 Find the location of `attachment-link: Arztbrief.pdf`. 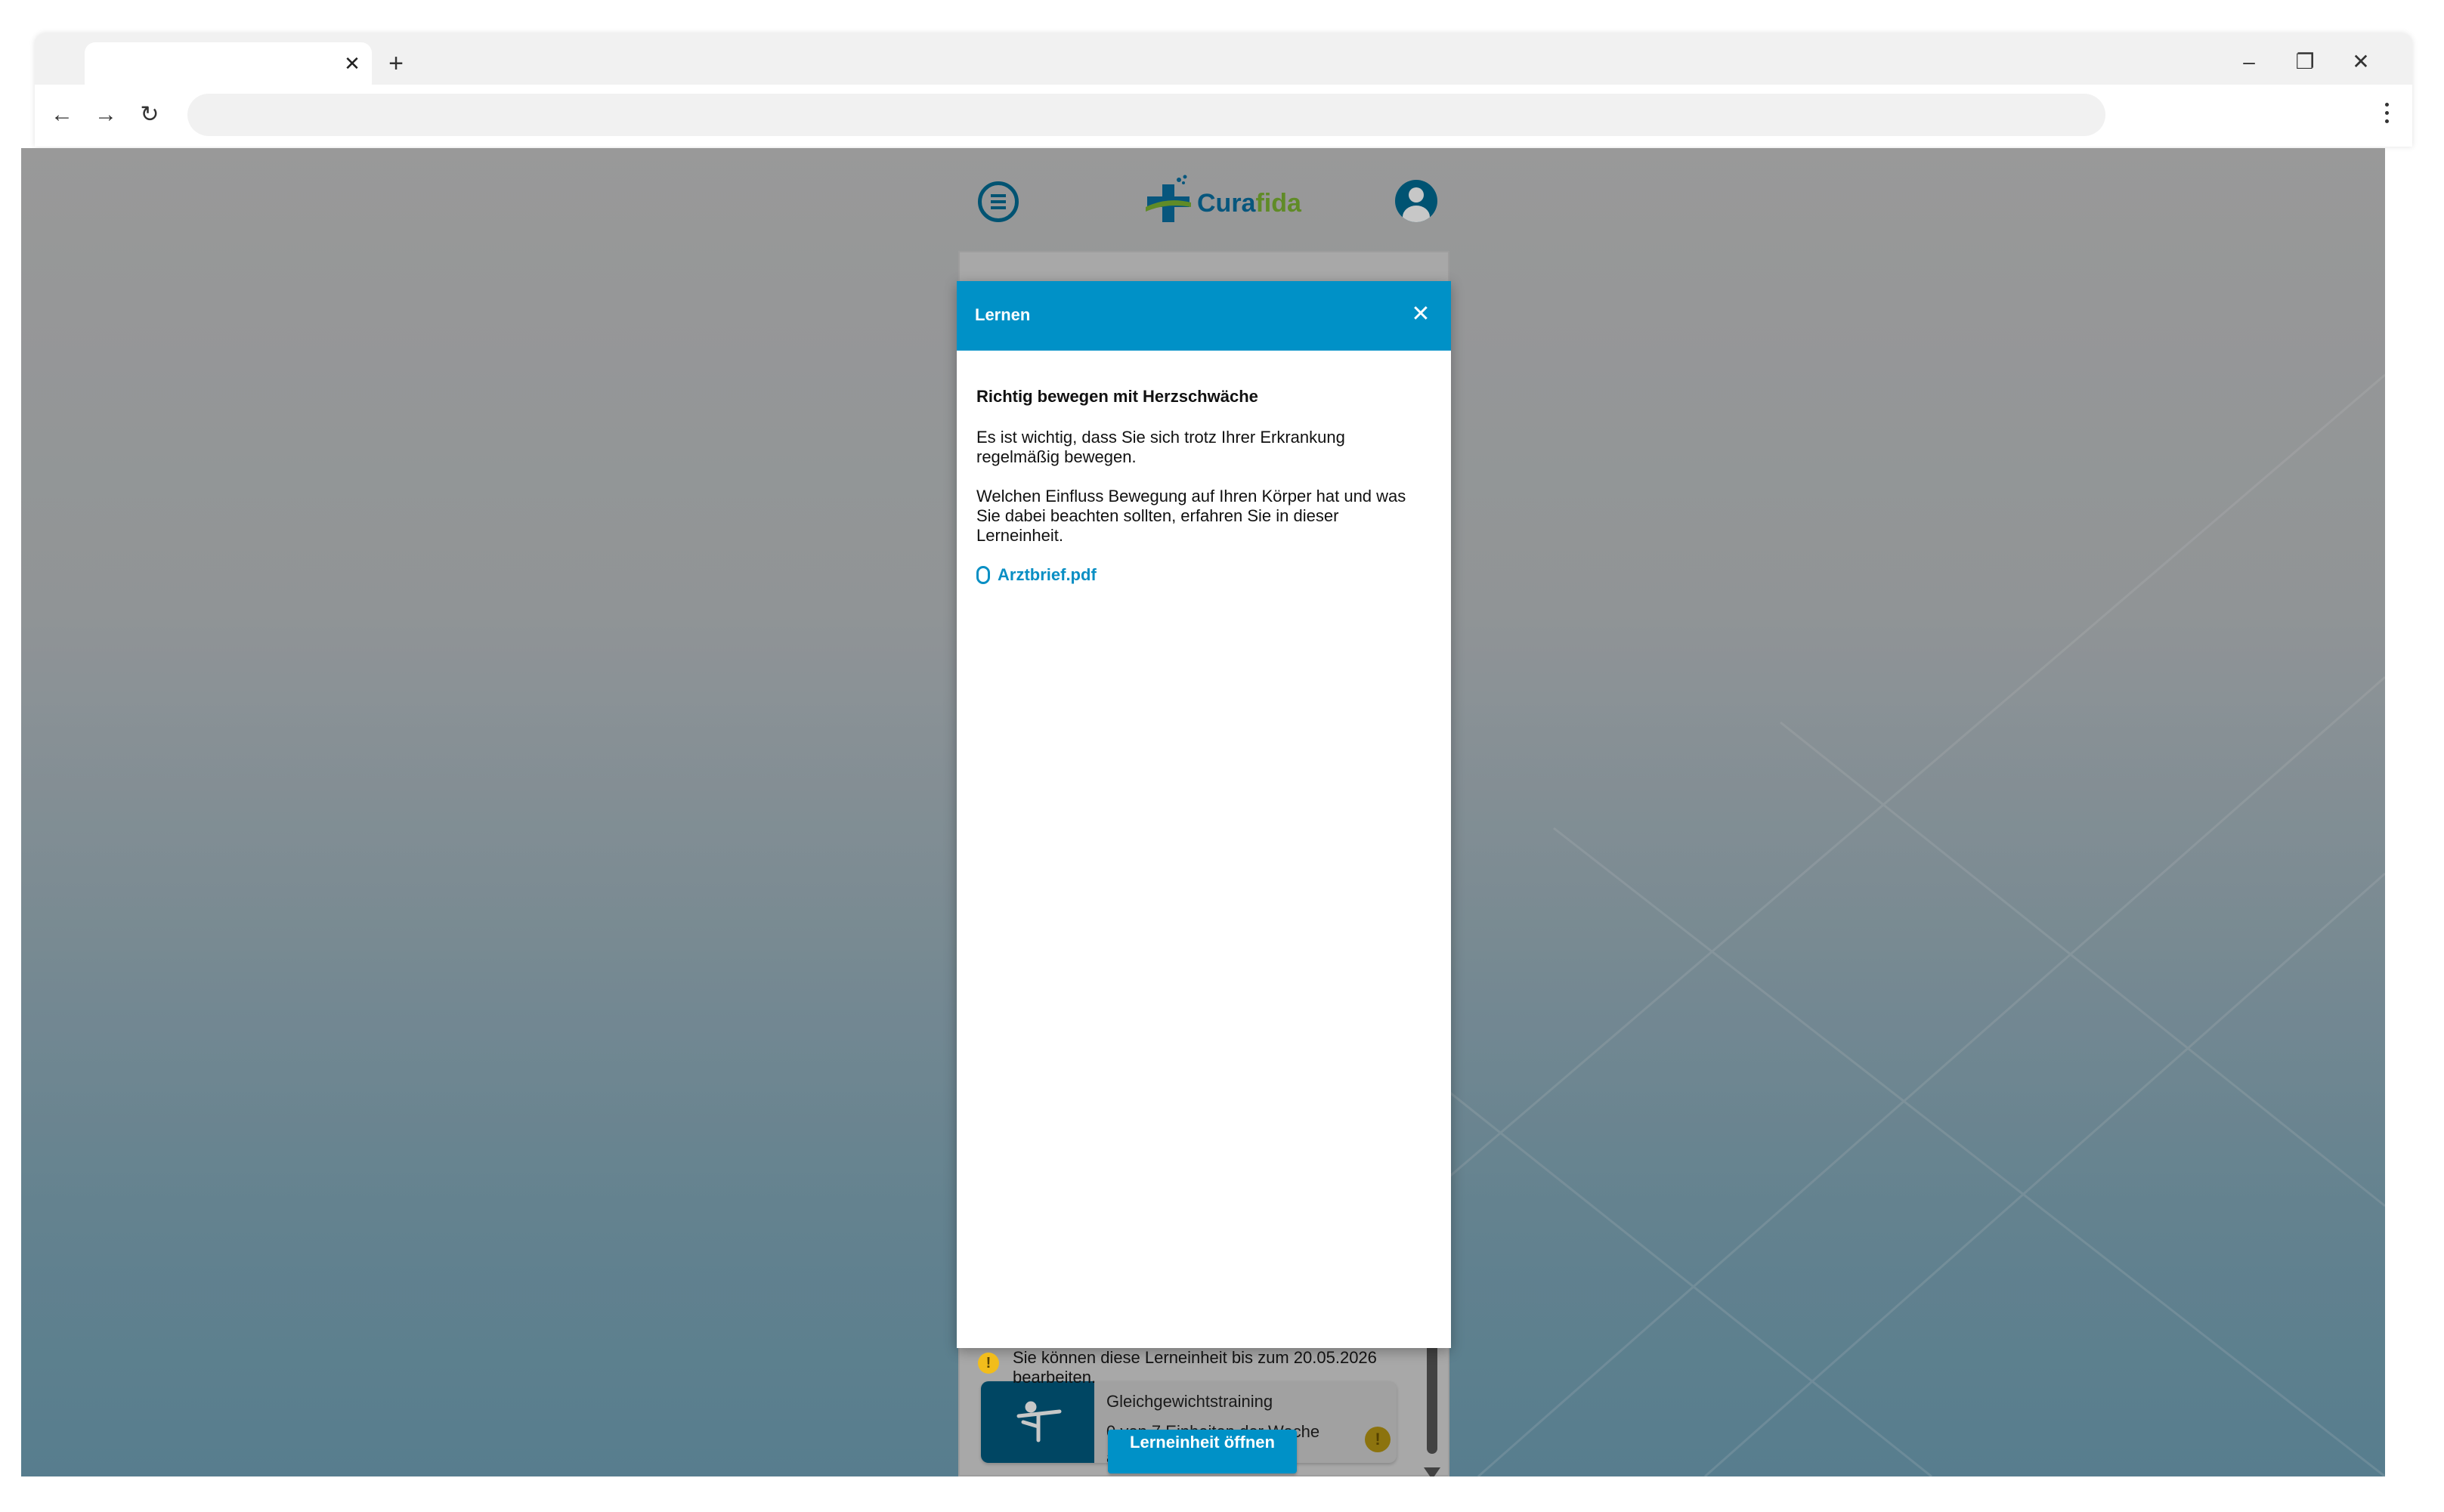

attachment-link: Arztbrief.pdf is located at coordinates (1203, 575).